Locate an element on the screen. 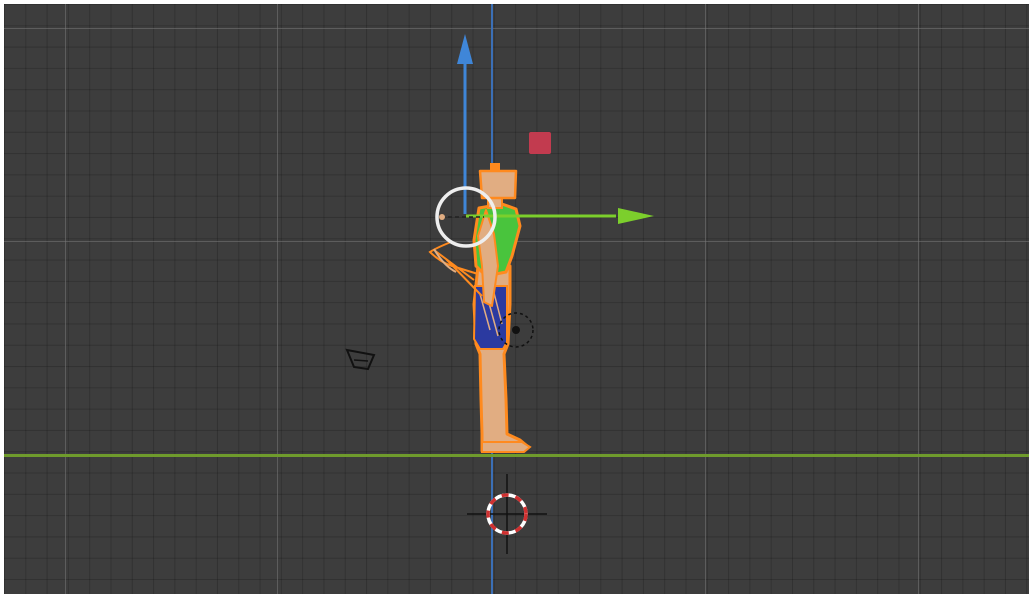 The height and width of the screenshot is (596, 1030). gizmo-plane-handle is located at coordinates (540, 143).